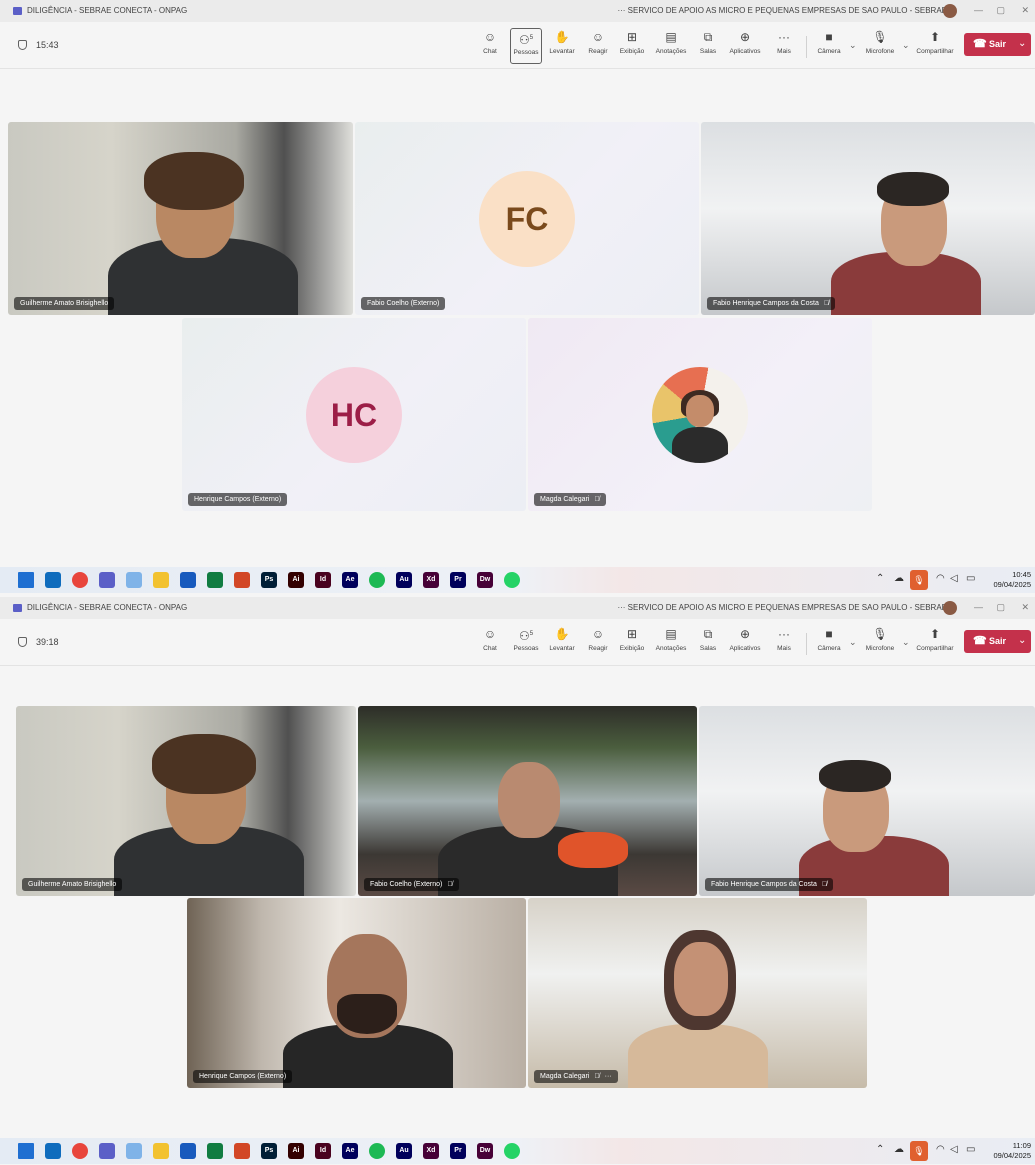 This screenshot has height=1165, width=1035. Describe the element at coordinates (700, 414) in the screenshot. I see `video-tile: Magda Calegari 🎙̸` at that location.